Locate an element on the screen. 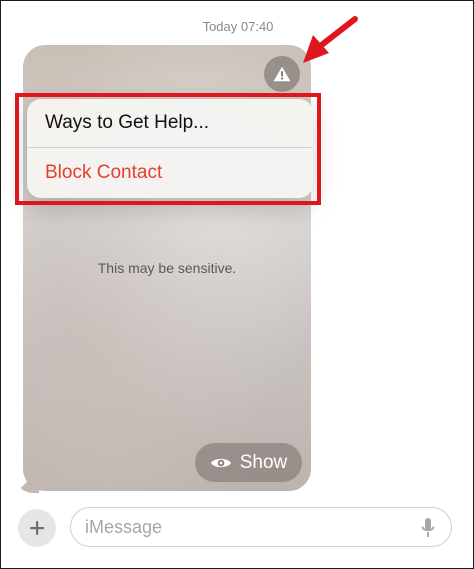 The height and width of the screenshot is (569, 474). dictation-button is located at coordinates (428, 528).